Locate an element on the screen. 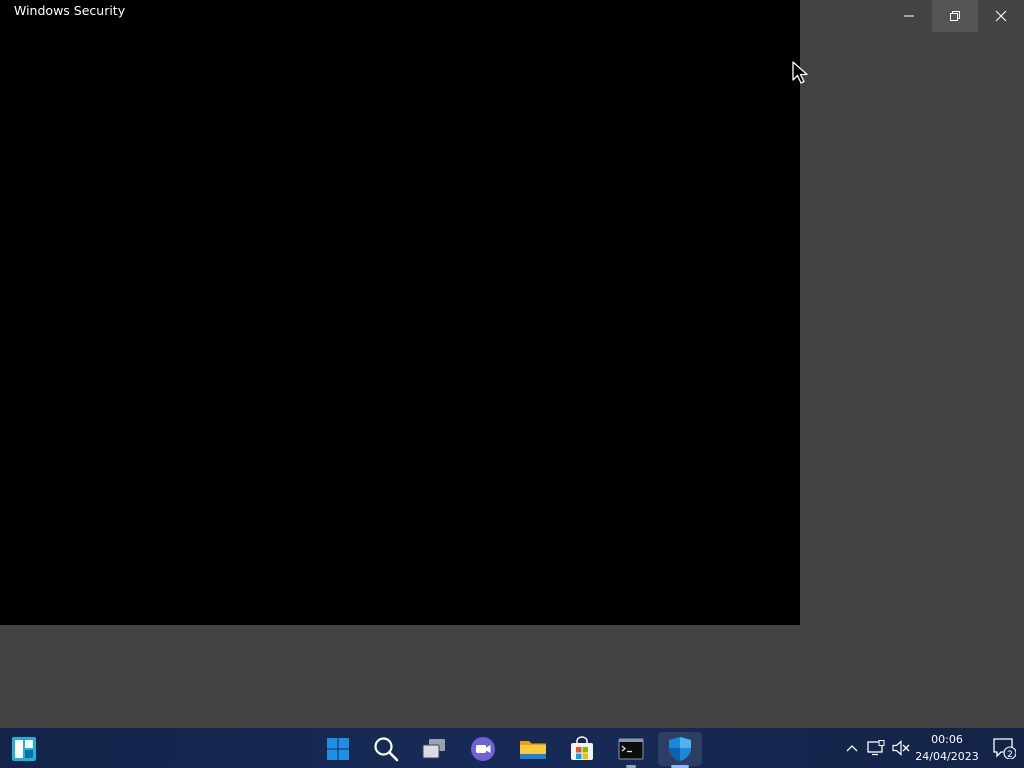 The image size is (1024, 768). minimize-button is located at coordinates (909, 16).